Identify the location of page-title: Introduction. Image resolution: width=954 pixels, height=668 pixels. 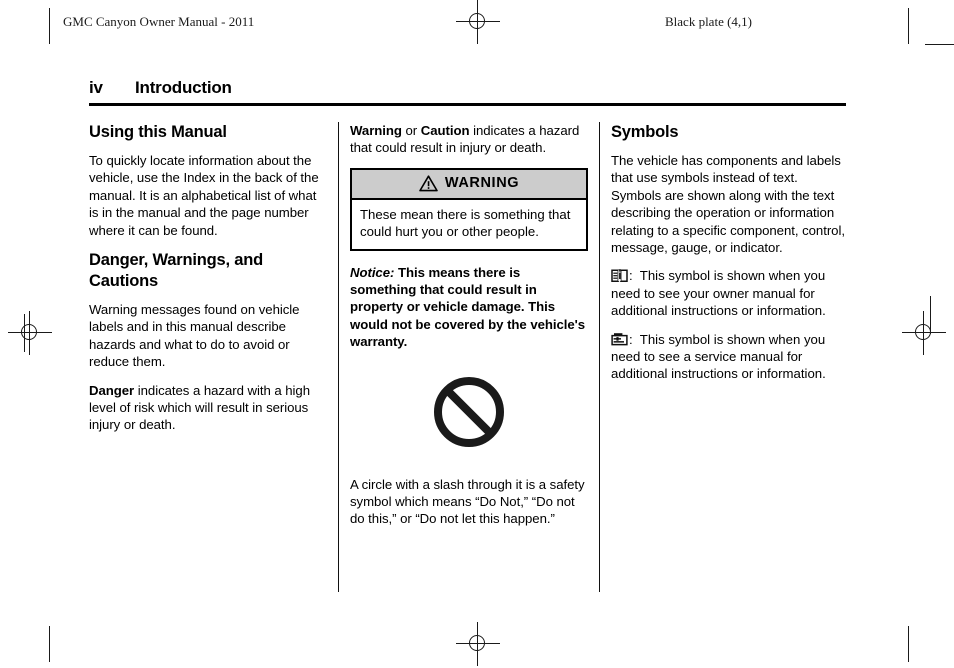
(183, 87).